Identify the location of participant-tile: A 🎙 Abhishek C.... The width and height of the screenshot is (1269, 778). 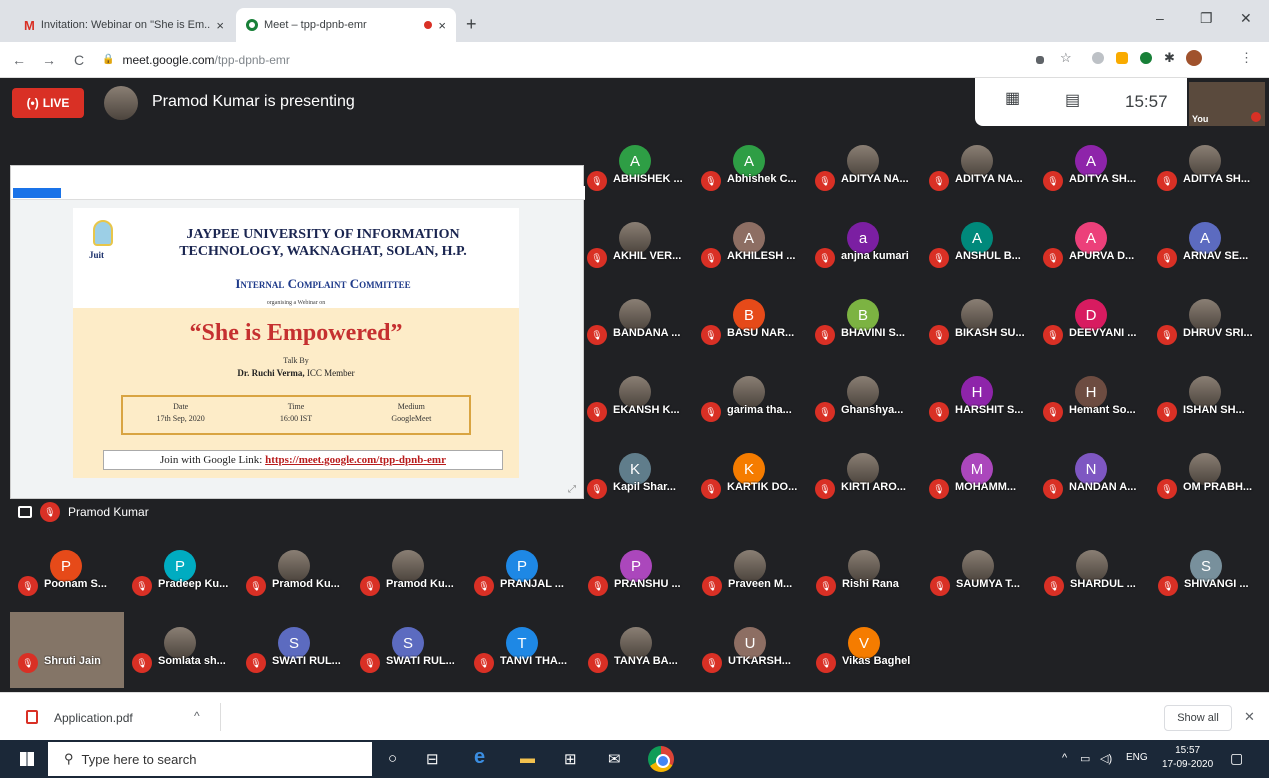
(757, 181).